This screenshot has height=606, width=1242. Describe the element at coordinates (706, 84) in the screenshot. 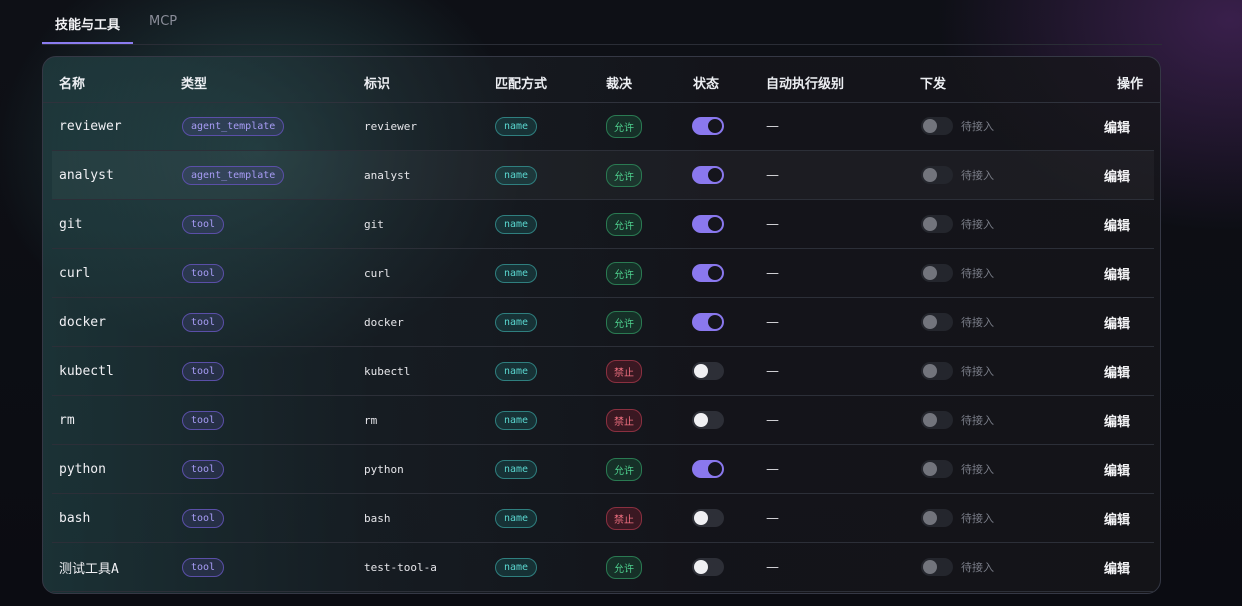

I see `col-status: 状态` at that location.